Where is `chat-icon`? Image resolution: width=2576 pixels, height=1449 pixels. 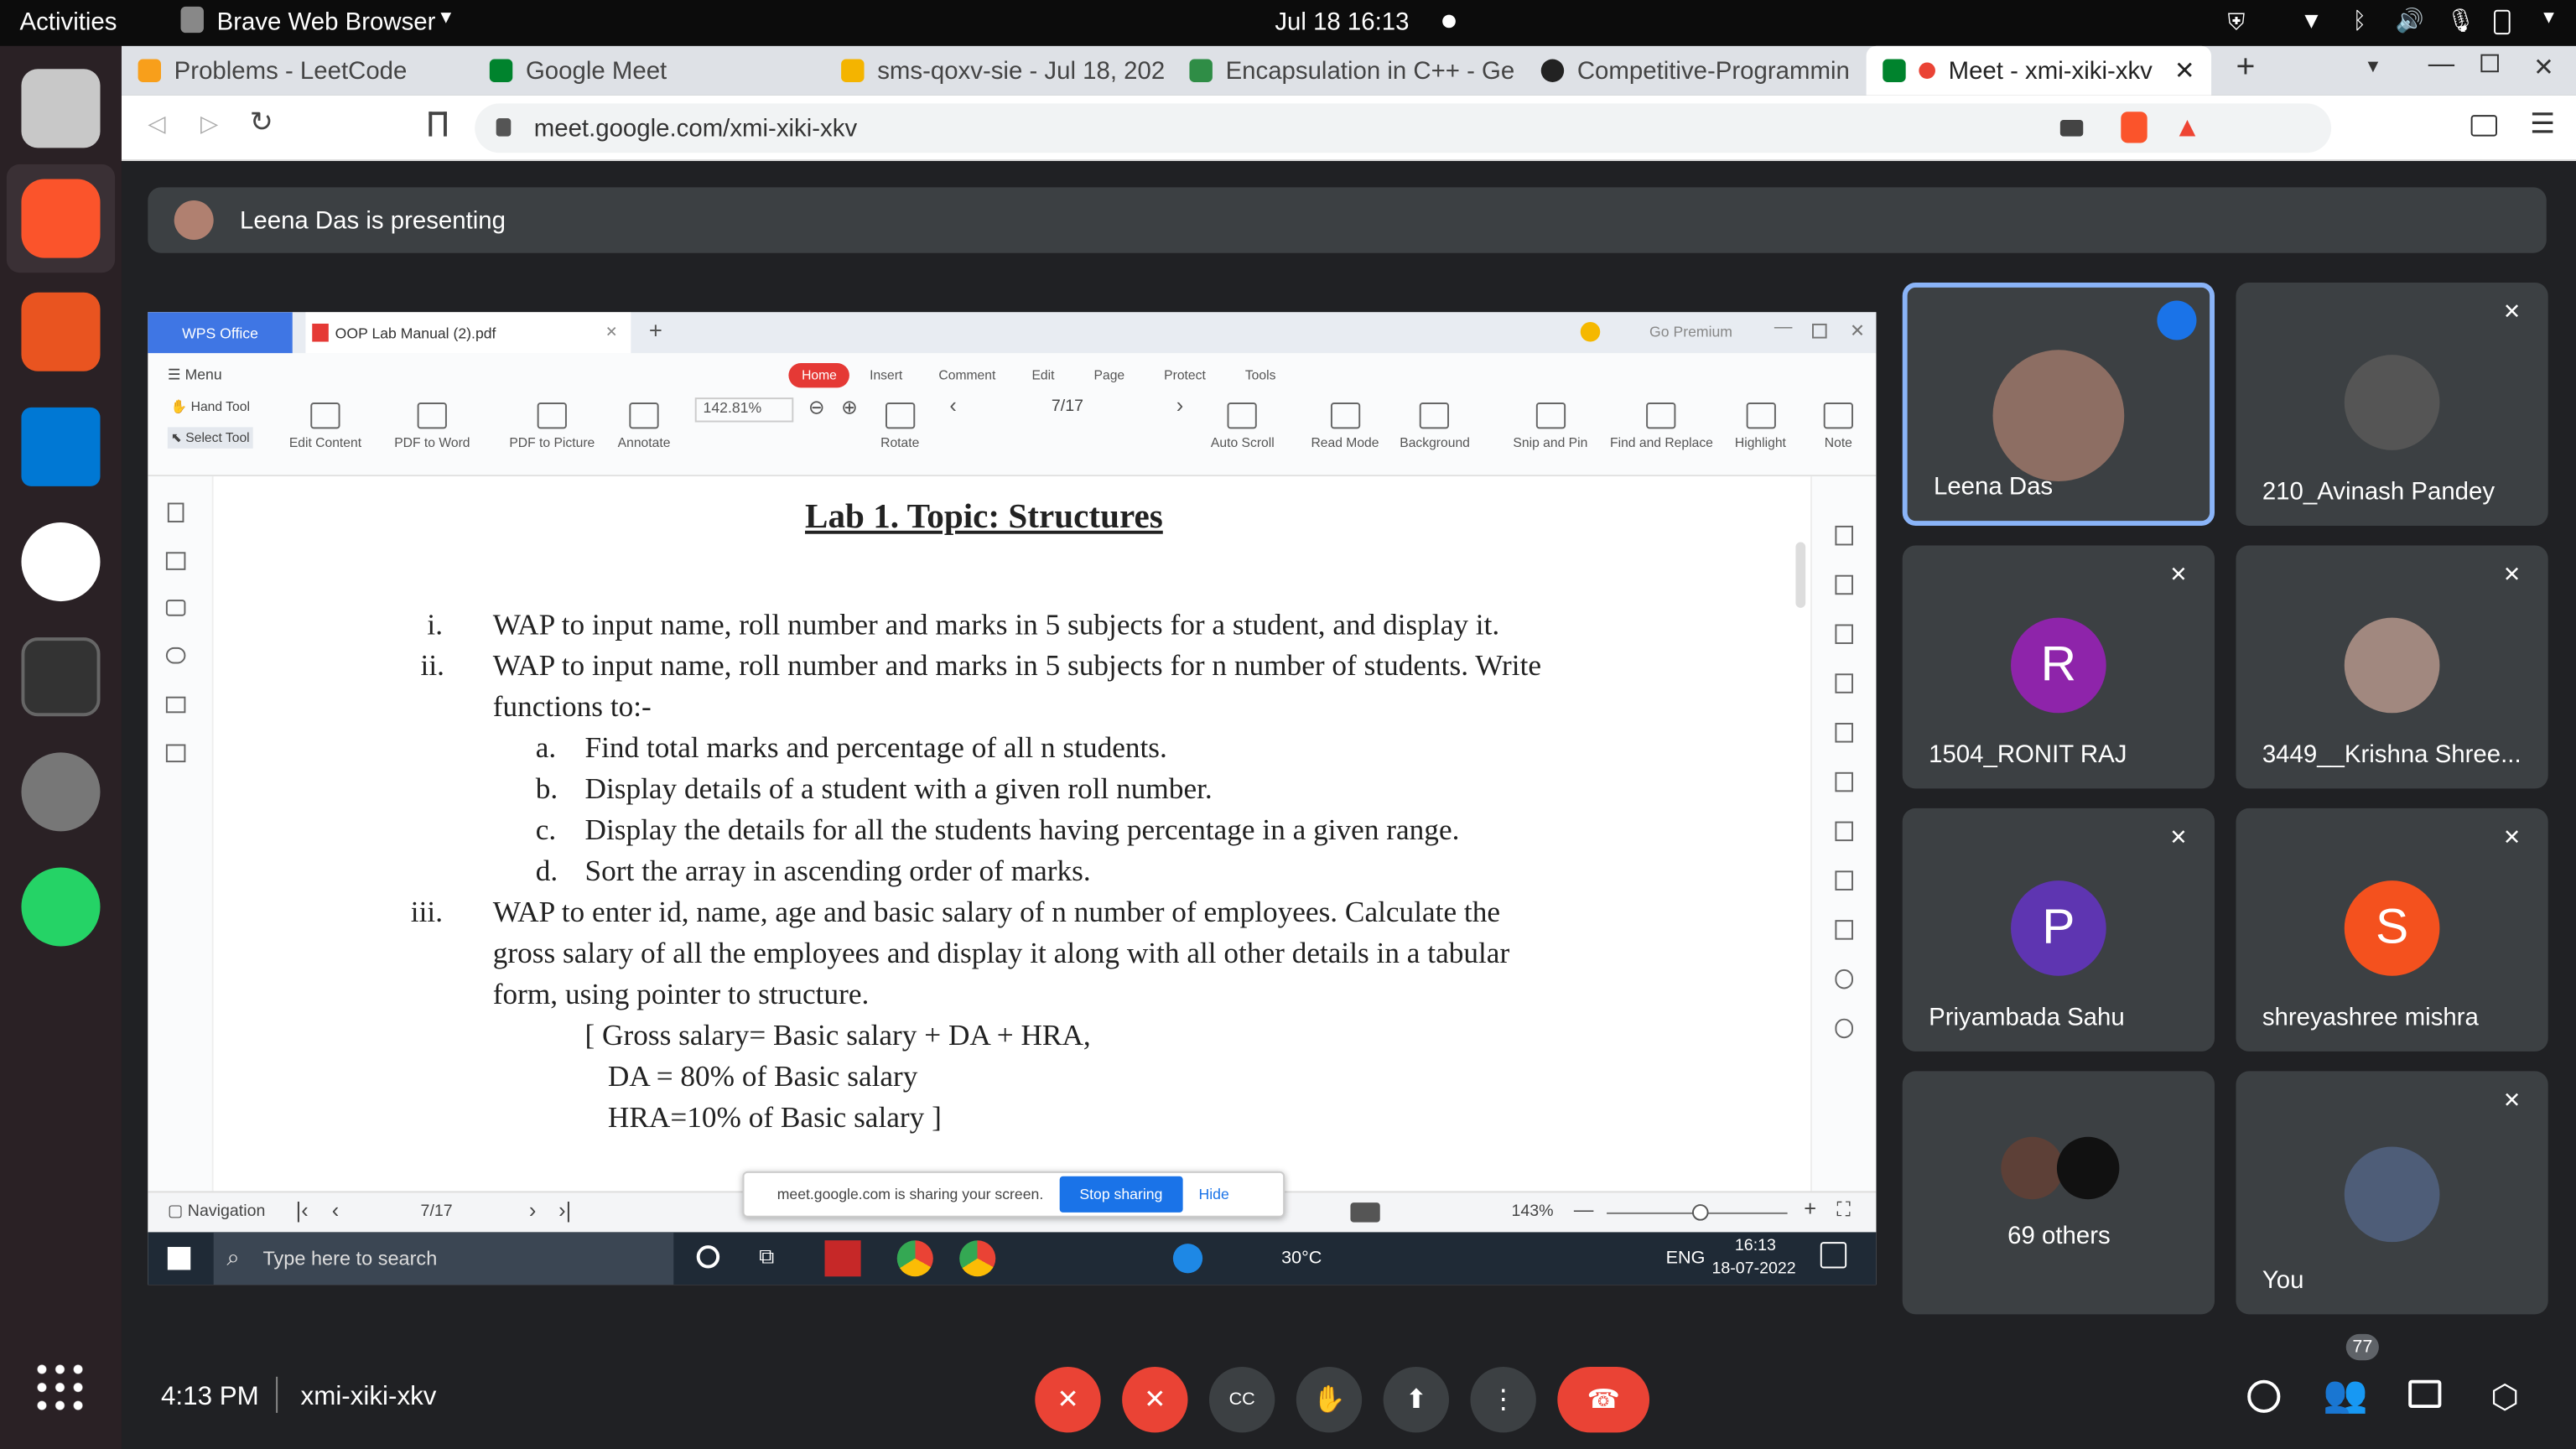
chat-icon is located at coordinates (2425, 1394).